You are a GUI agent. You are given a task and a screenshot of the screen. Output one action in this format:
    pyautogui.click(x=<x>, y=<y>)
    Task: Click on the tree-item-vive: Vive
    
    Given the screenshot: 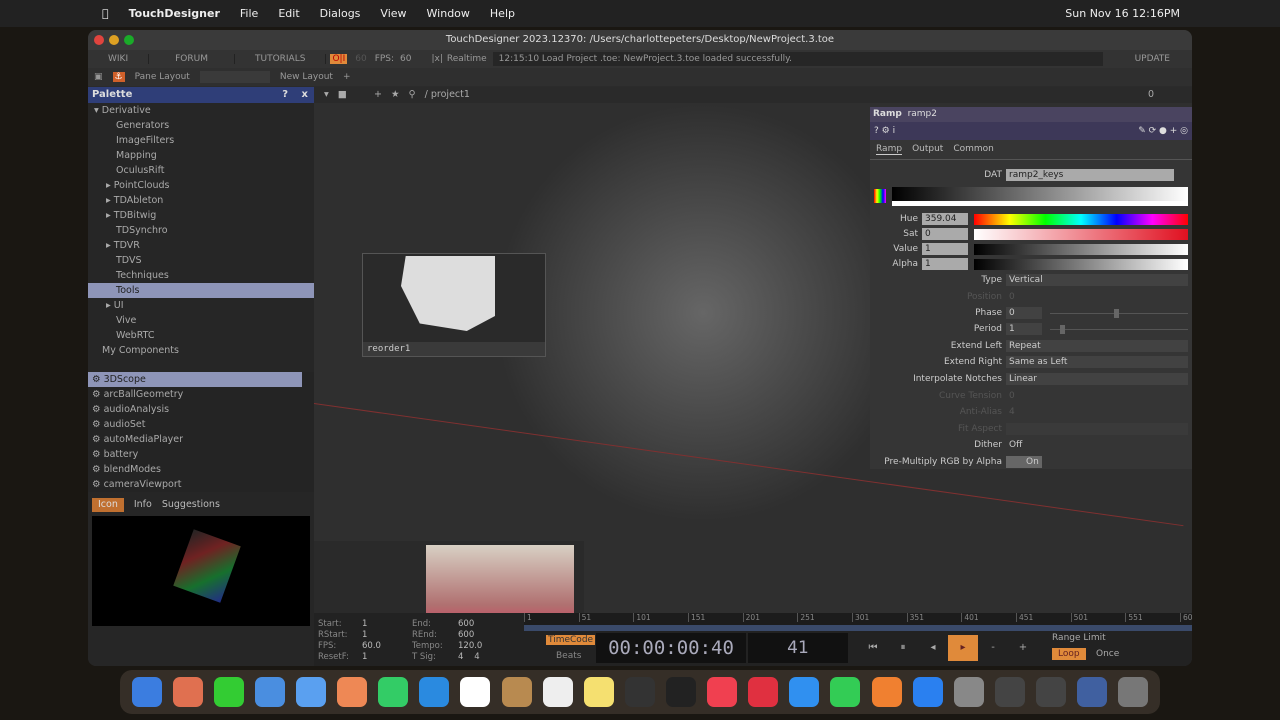 What is the action you would take?
    pyautogui.click(x=201, y=320)
    